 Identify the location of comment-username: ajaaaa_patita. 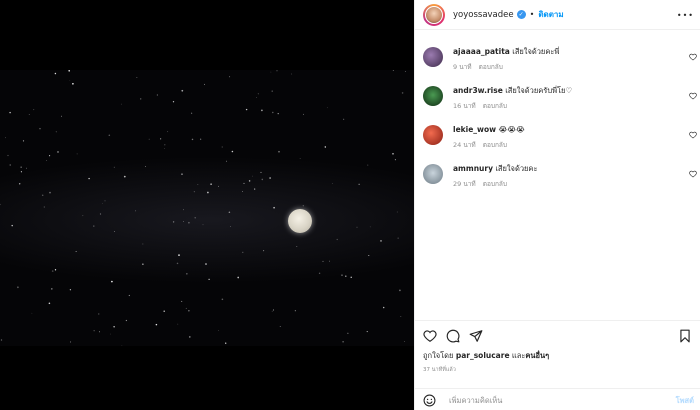
(481, 51).